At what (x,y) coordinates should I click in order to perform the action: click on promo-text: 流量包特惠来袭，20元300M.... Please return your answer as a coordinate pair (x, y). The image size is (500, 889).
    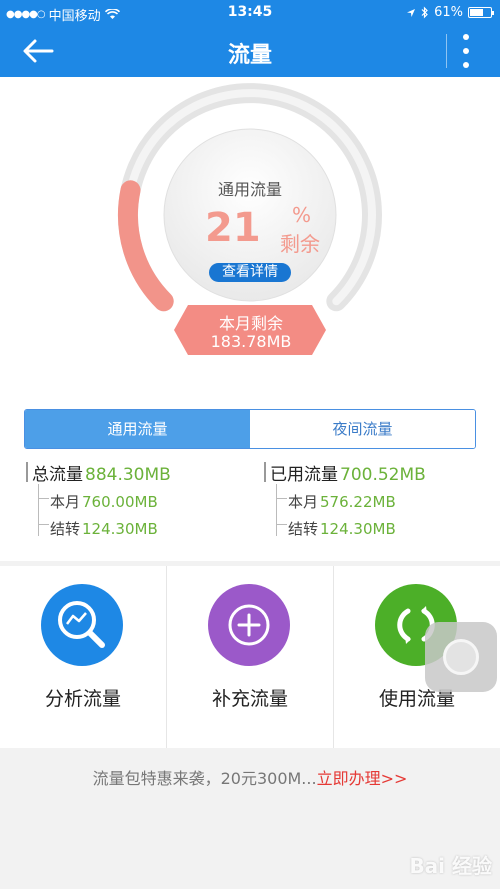
    Looking at the image, I should click on (204, 778).